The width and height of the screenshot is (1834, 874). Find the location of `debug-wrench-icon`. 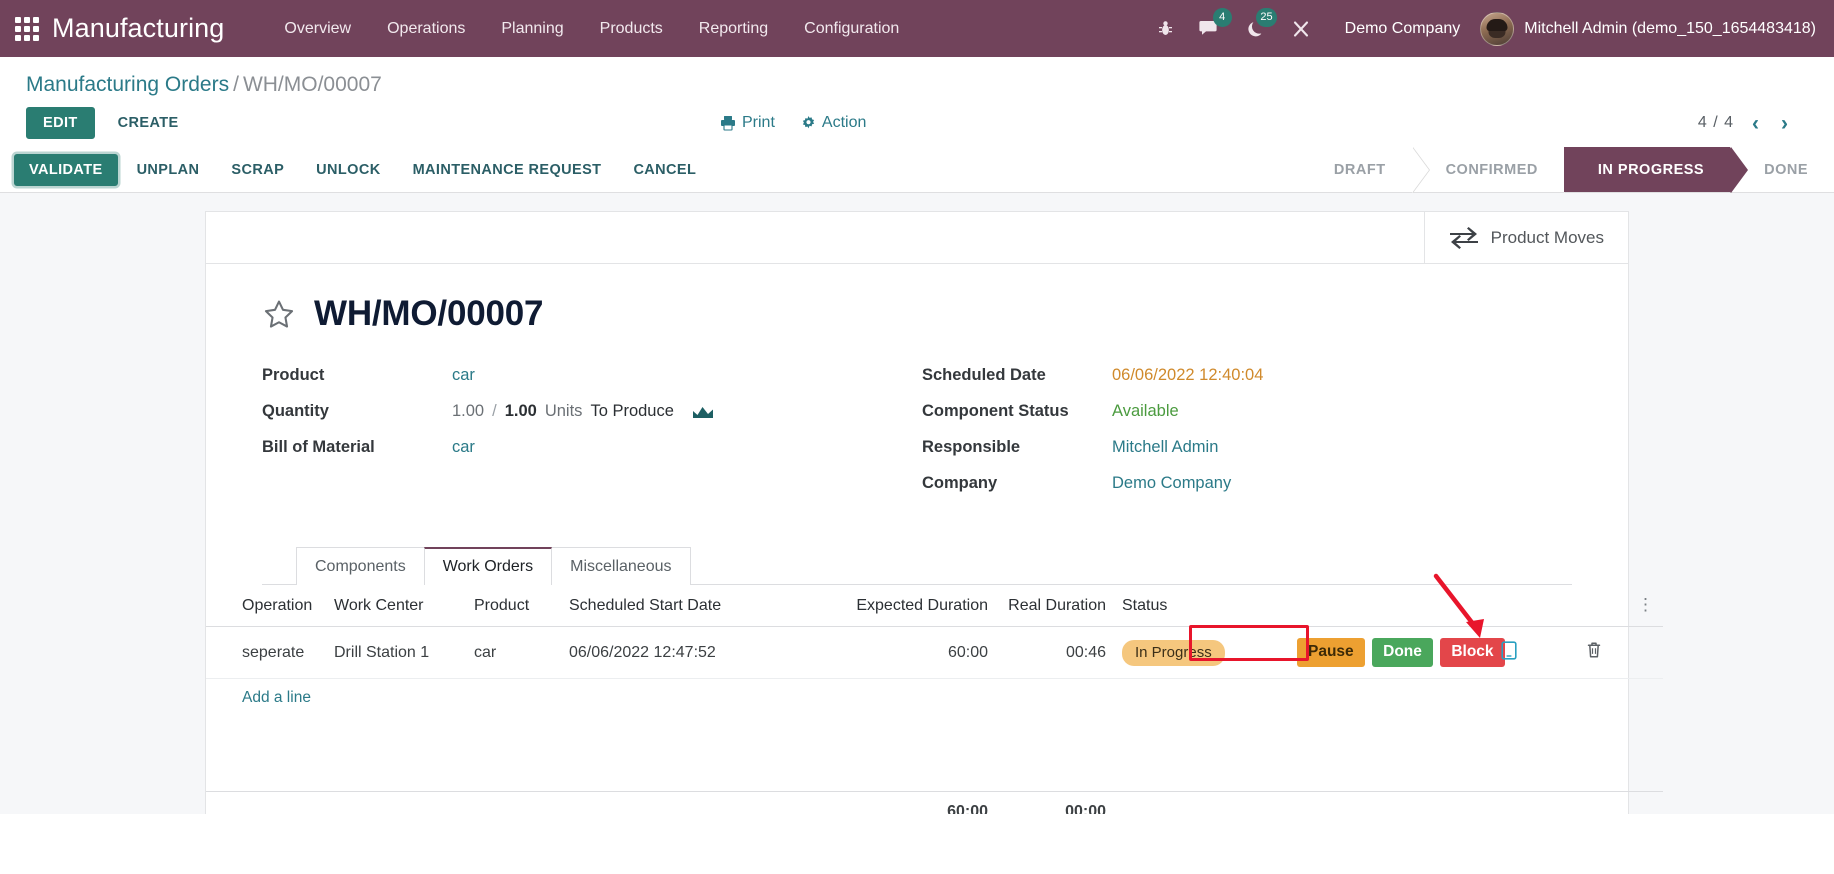

debug-wrench-icon is located at coordinates (1301, 28).